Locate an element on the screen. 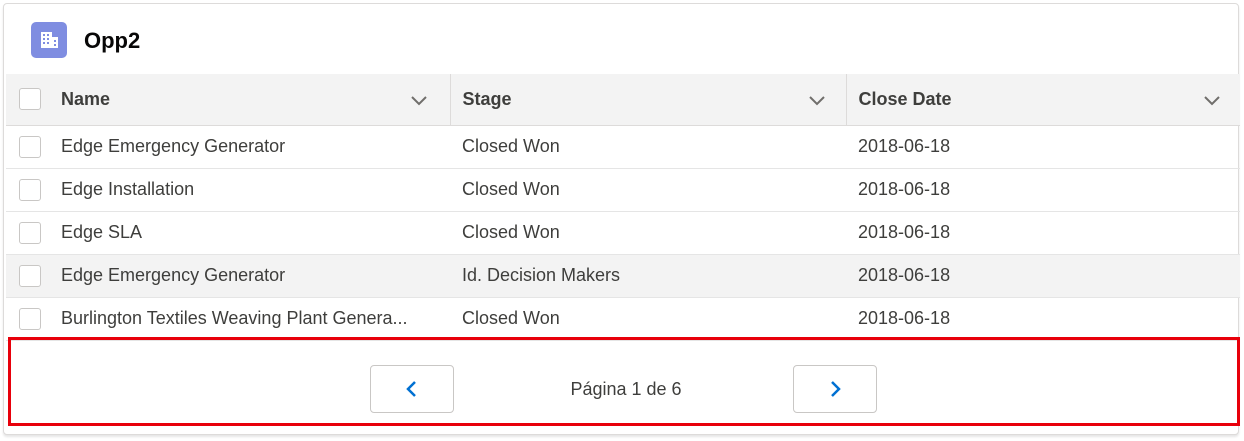  chevron-right-icon is located at coordinates (836, 389).